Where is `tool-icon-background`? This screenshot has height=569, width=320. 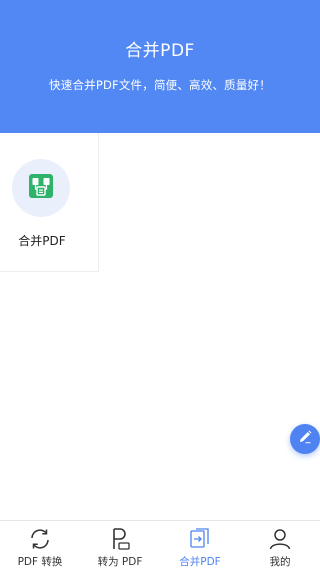 tool-icon-background is located at coordinates (41, 188).